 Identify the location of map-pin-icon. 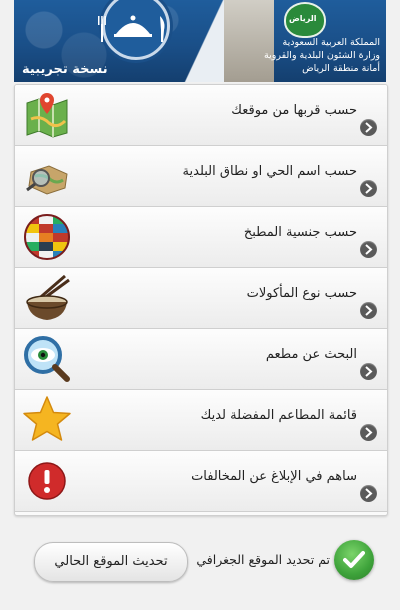
(47, 115).